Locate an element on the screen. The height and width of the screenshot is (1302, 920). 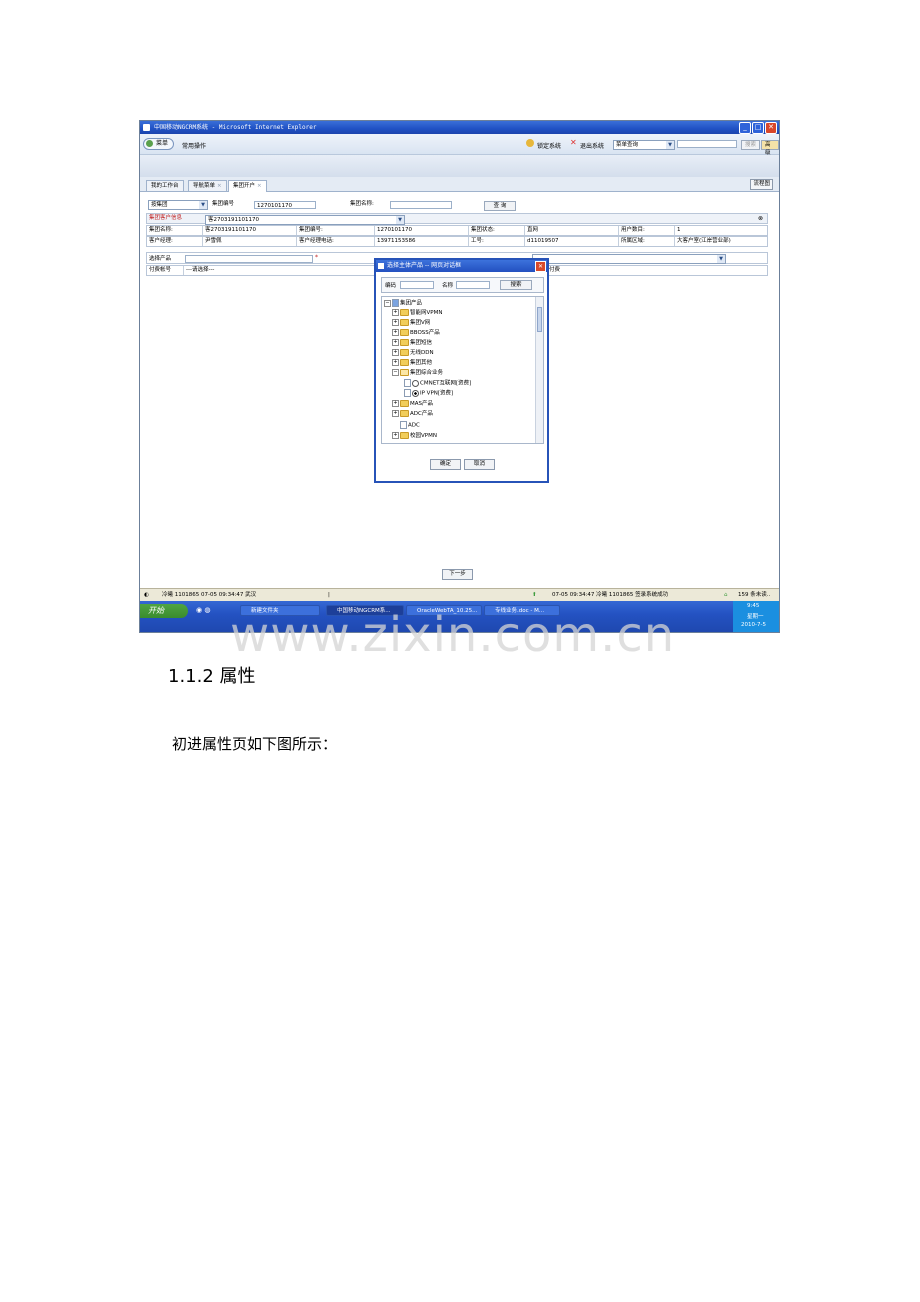
minimize-button: _ is located at coordinates (745, 128).